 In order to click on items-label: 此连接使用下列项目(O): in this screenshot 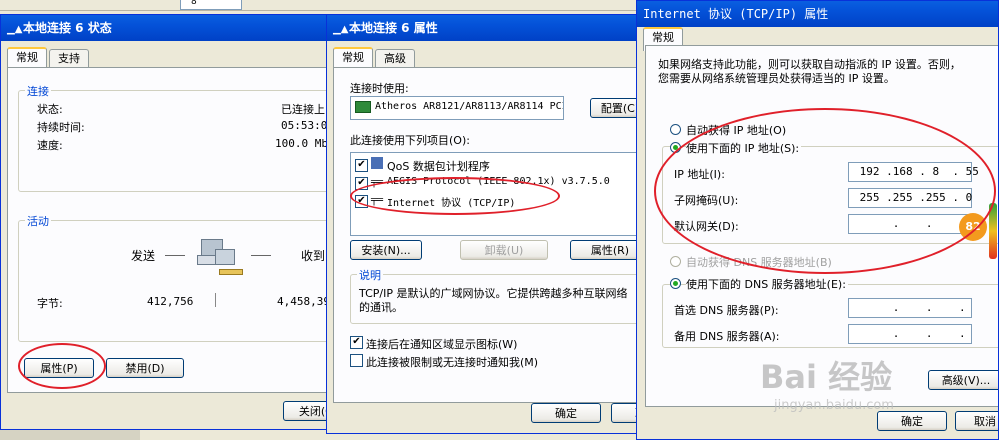, I will do `click(410, 140)`.